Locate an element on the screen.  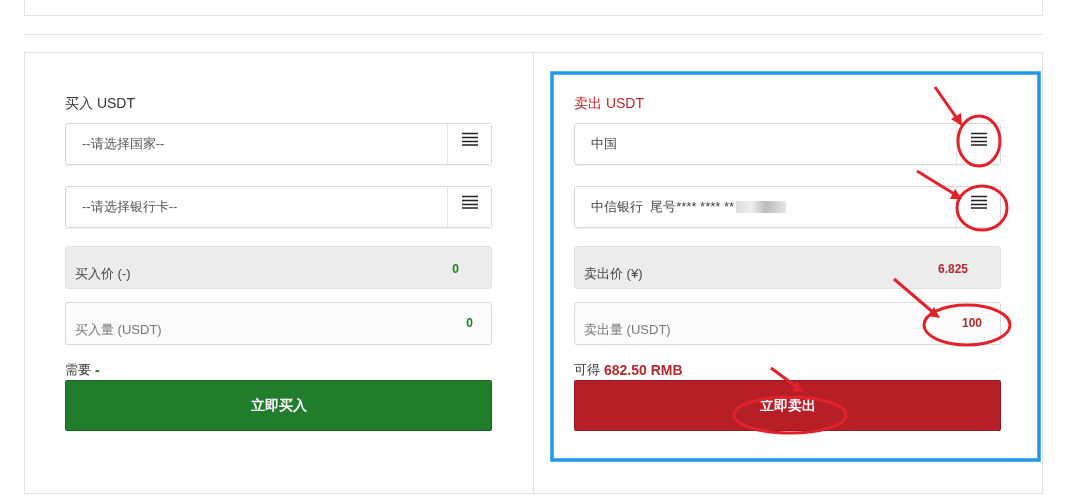
amount-input: 100 is located at coordinates (942, 323).